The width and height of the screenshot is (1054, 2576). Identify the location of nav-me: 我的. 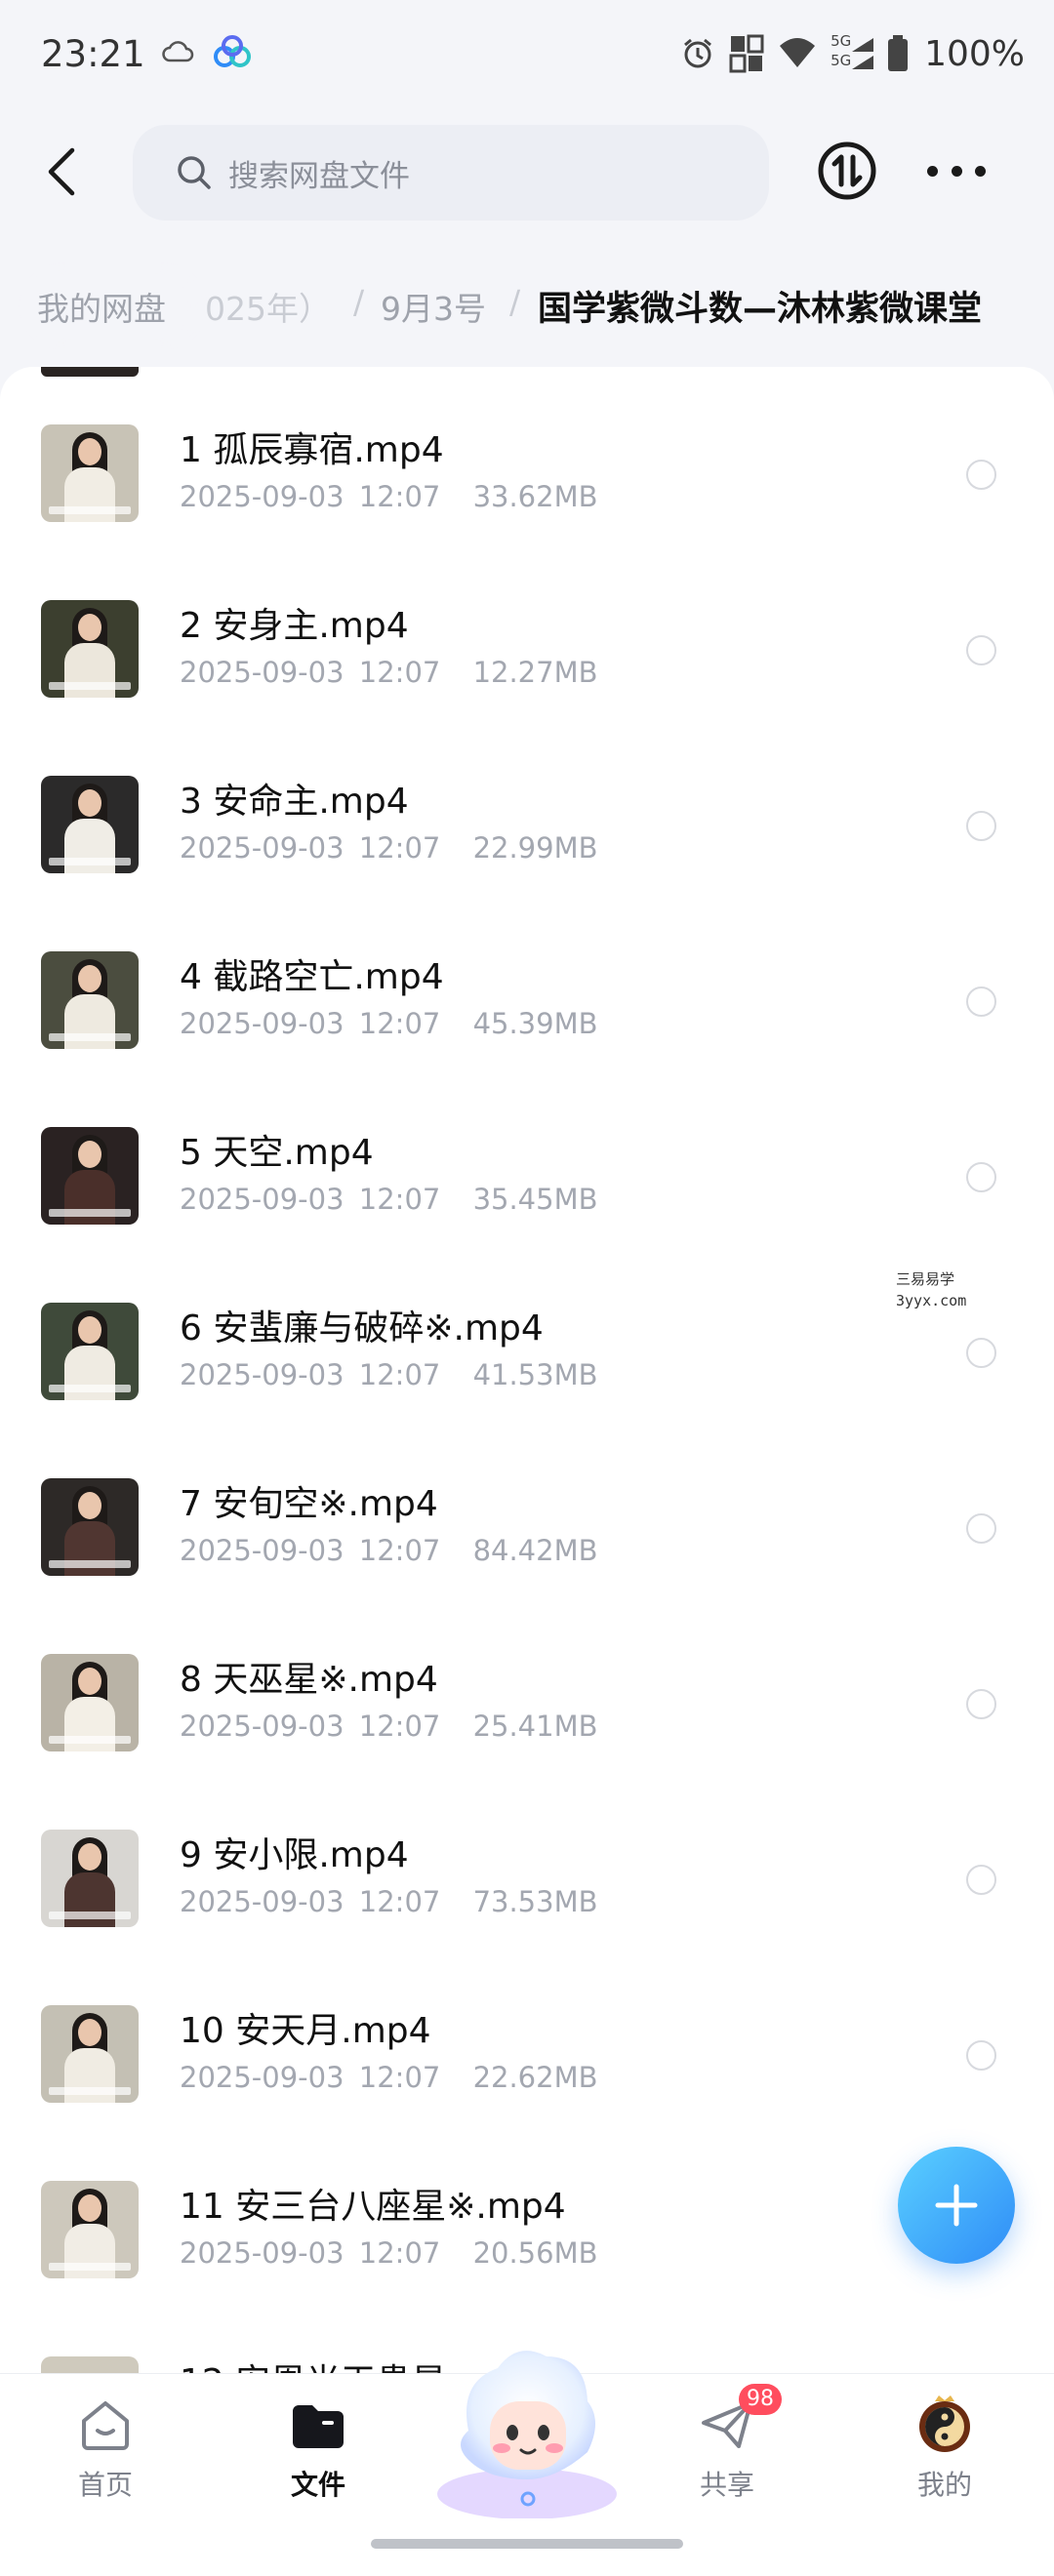
(945, 2452).